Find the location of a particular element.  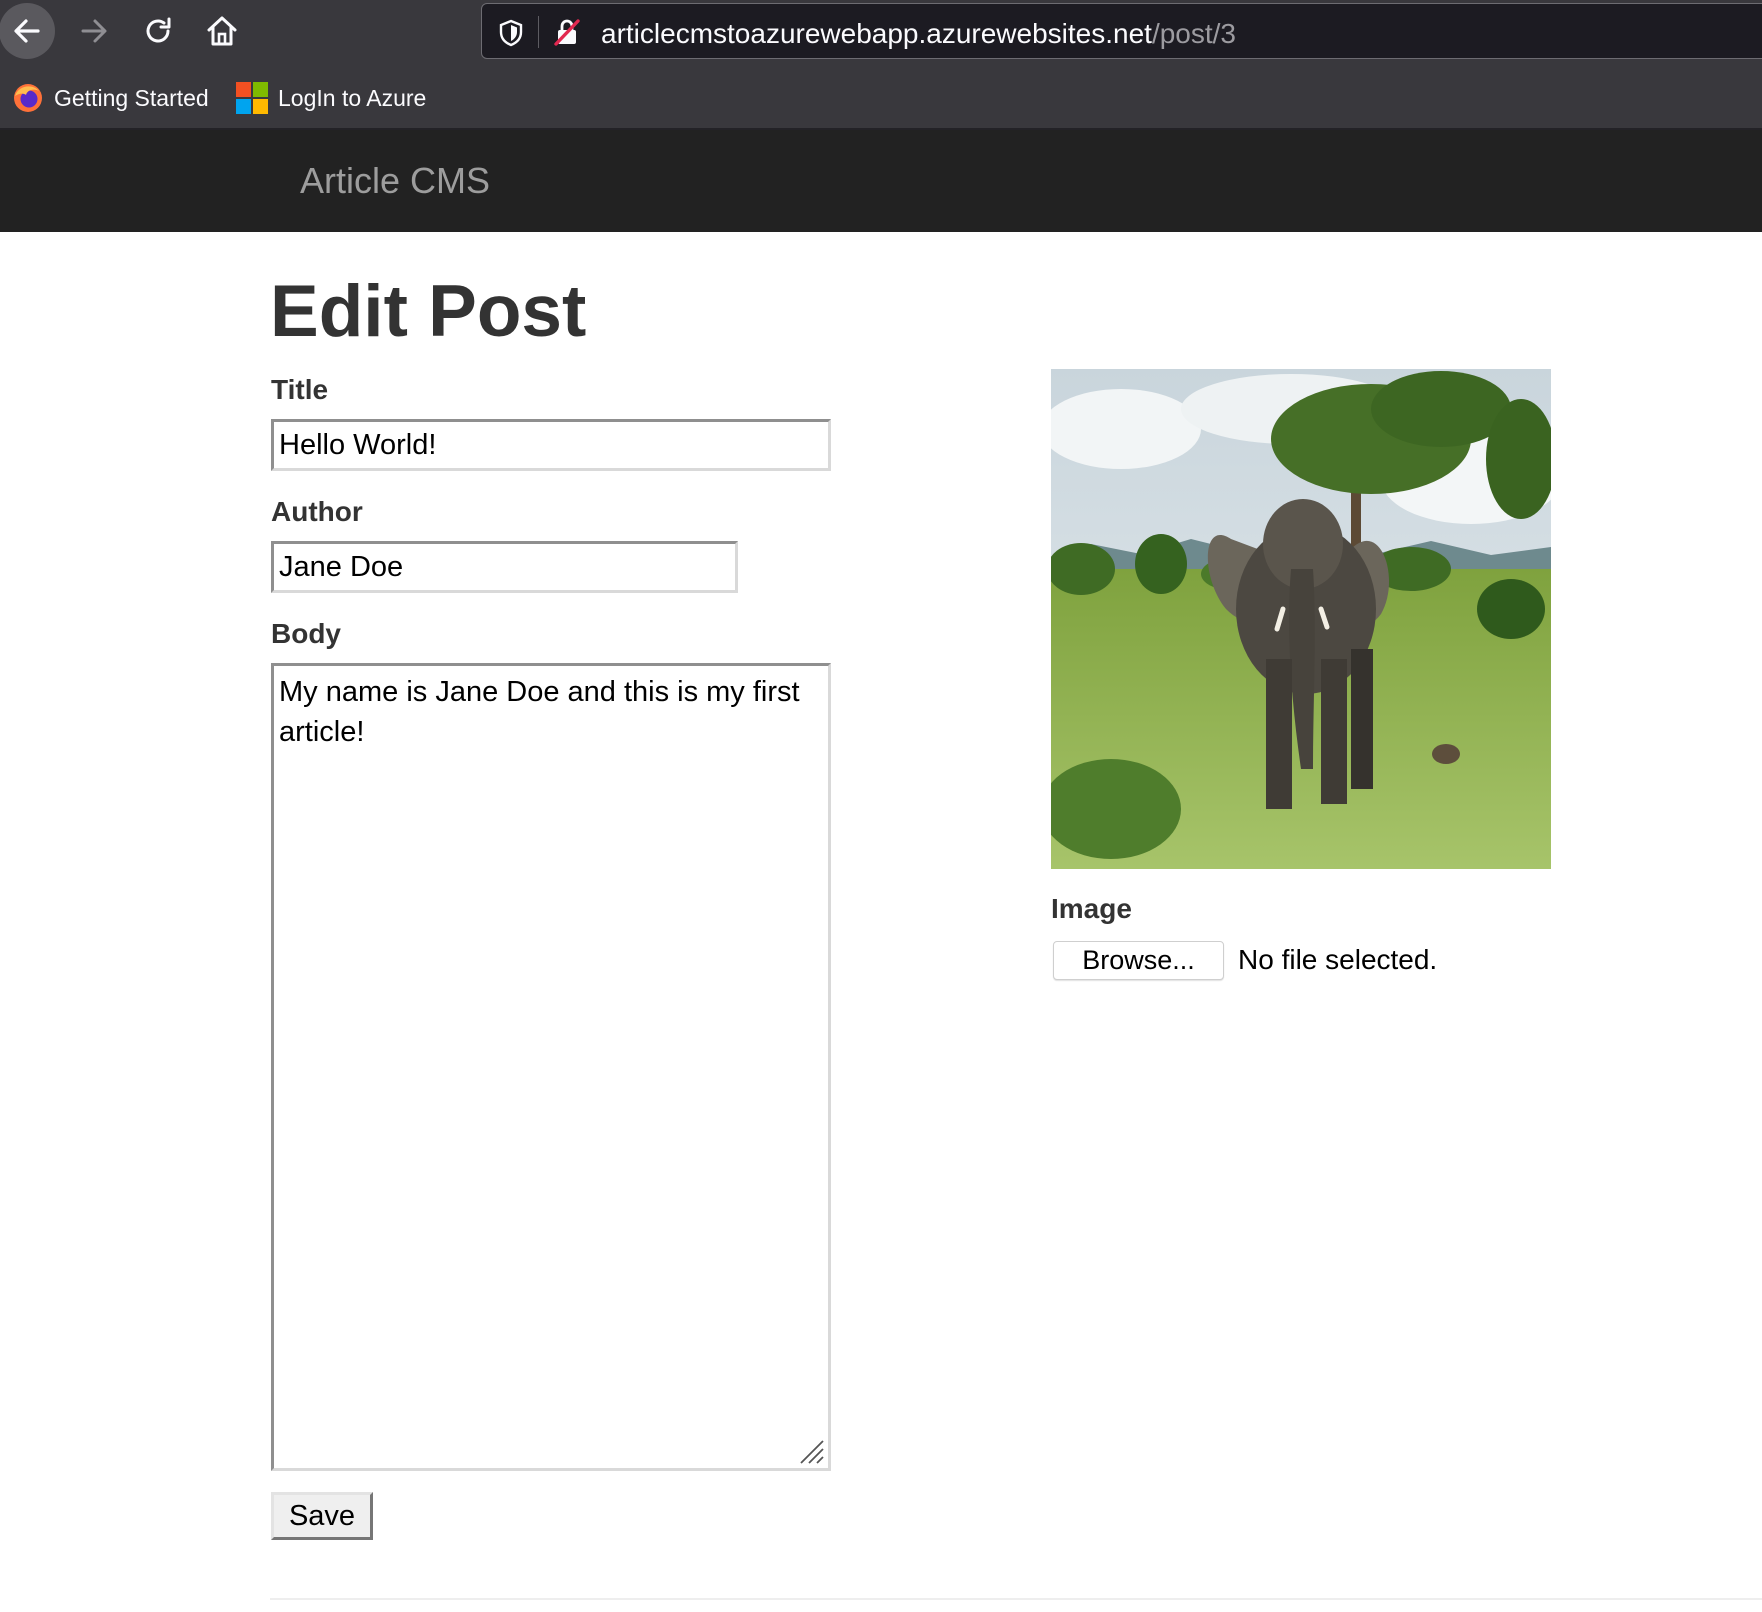

file-status-text: No file selected. is located at coordinates (1338, 959).